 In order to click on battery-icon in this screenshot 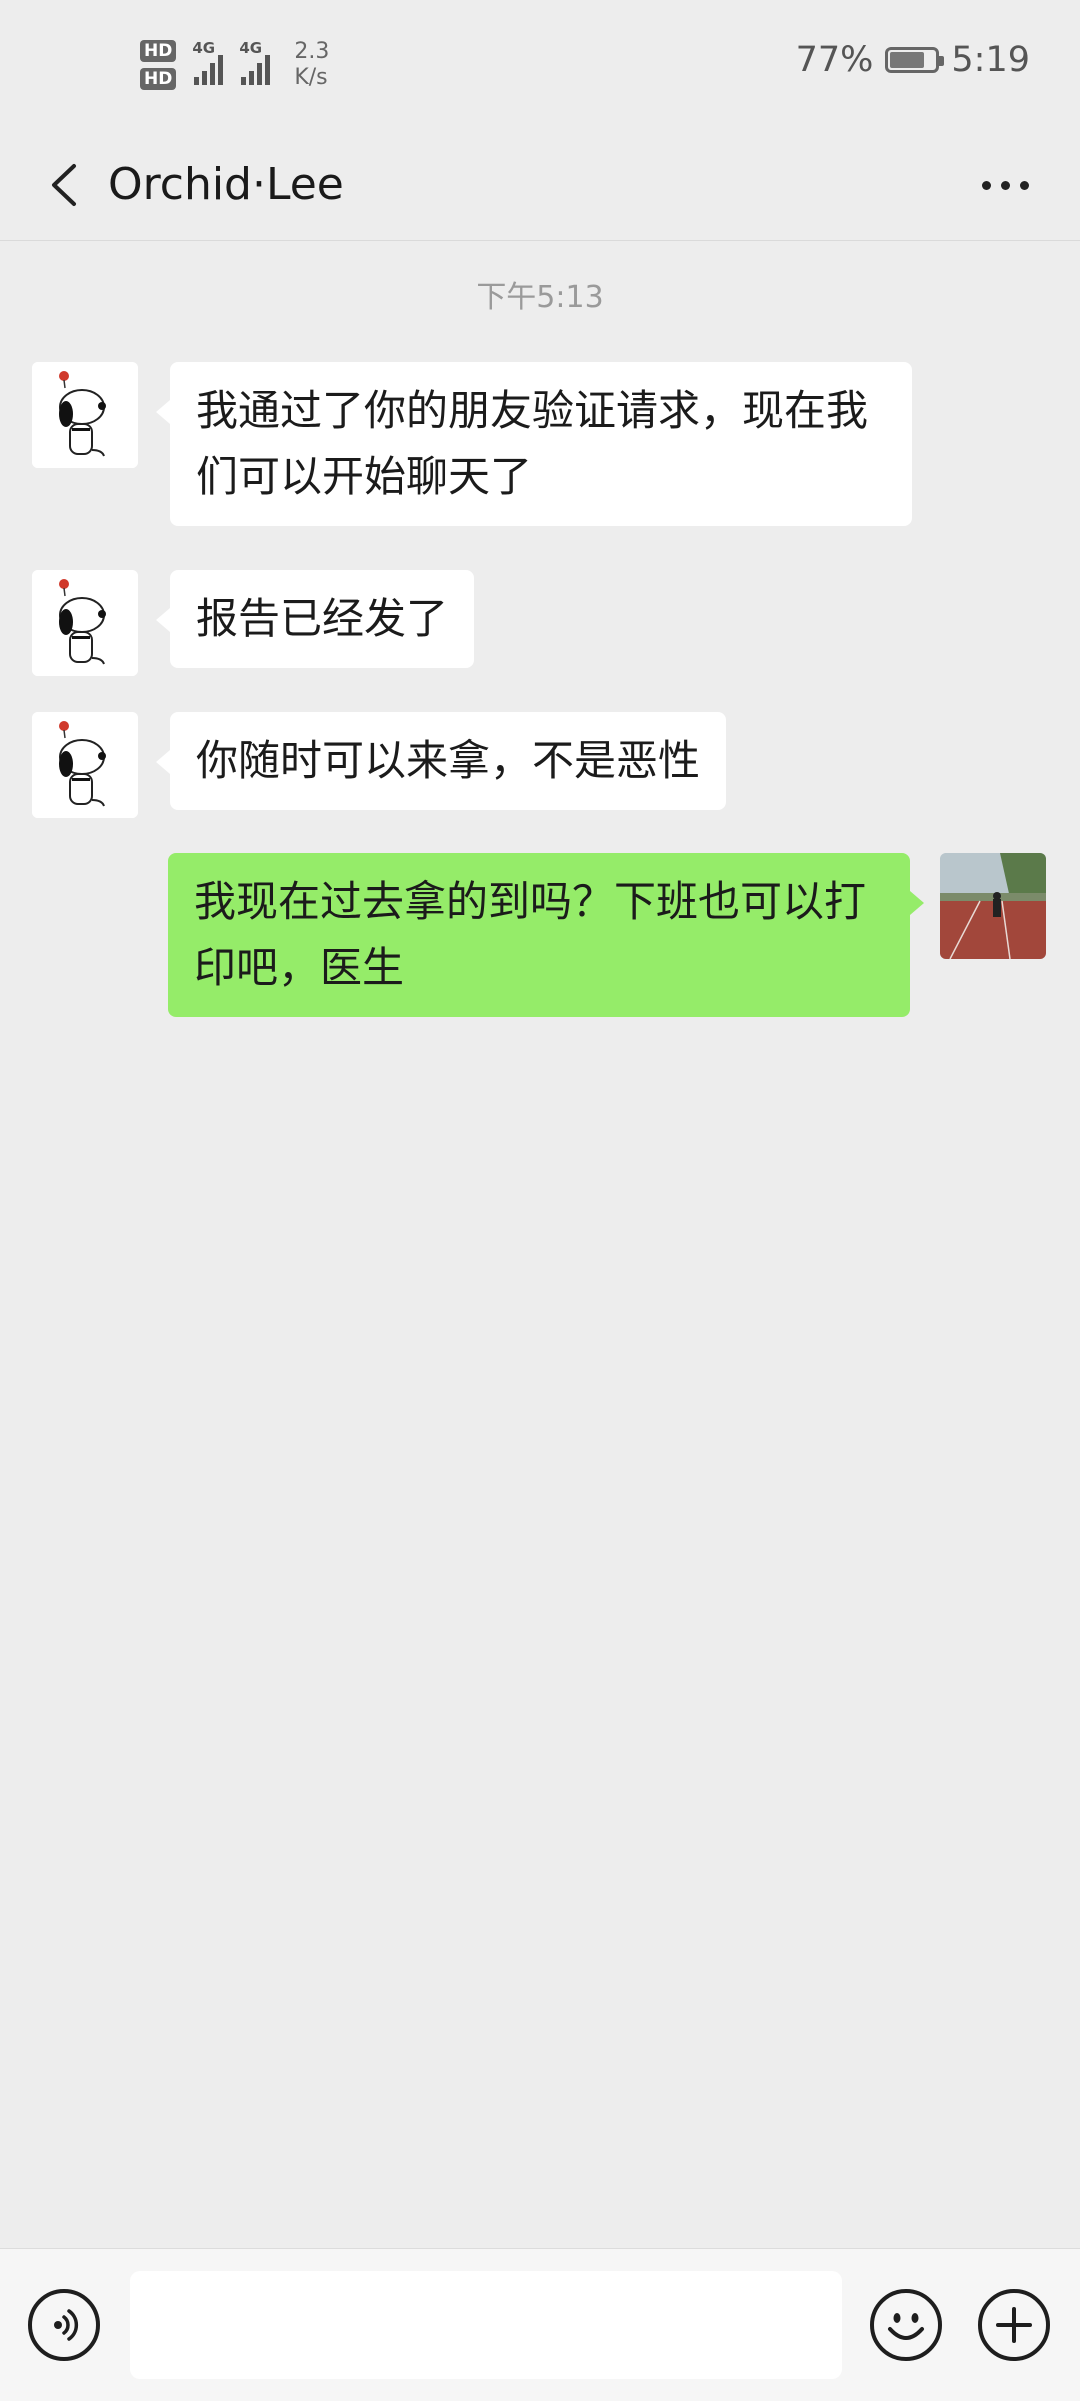, I will do `click(915, 60)`.